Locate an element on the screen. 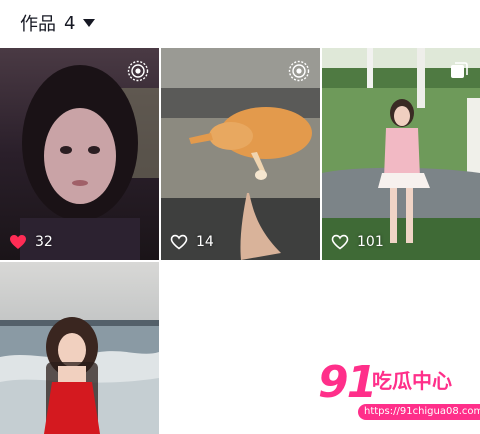 This screenshot has height=434, width=480. like-count-text: 32 is located at coordinates (44, 242).